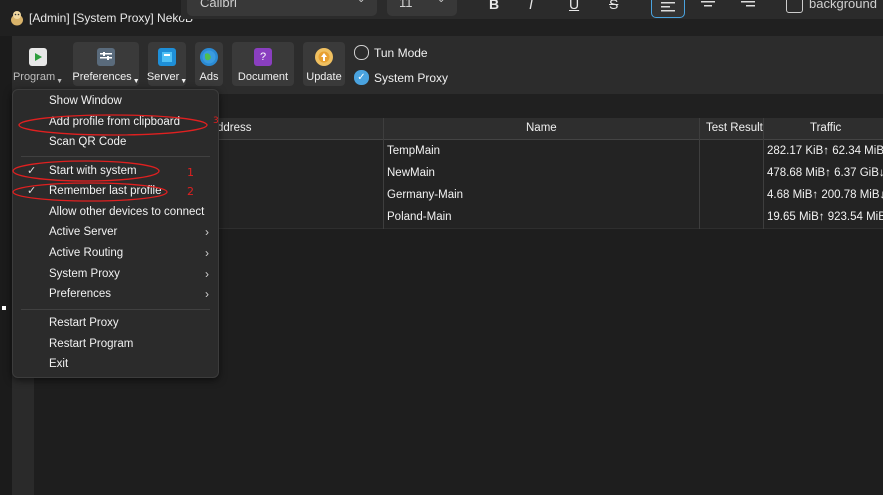 Image resolution: width=883 pixels, height=495 pixels. What do you see at coordinates (216, 121) in the screenshot?
I see `annotation-number: 3` at bounding box center [216, 121].